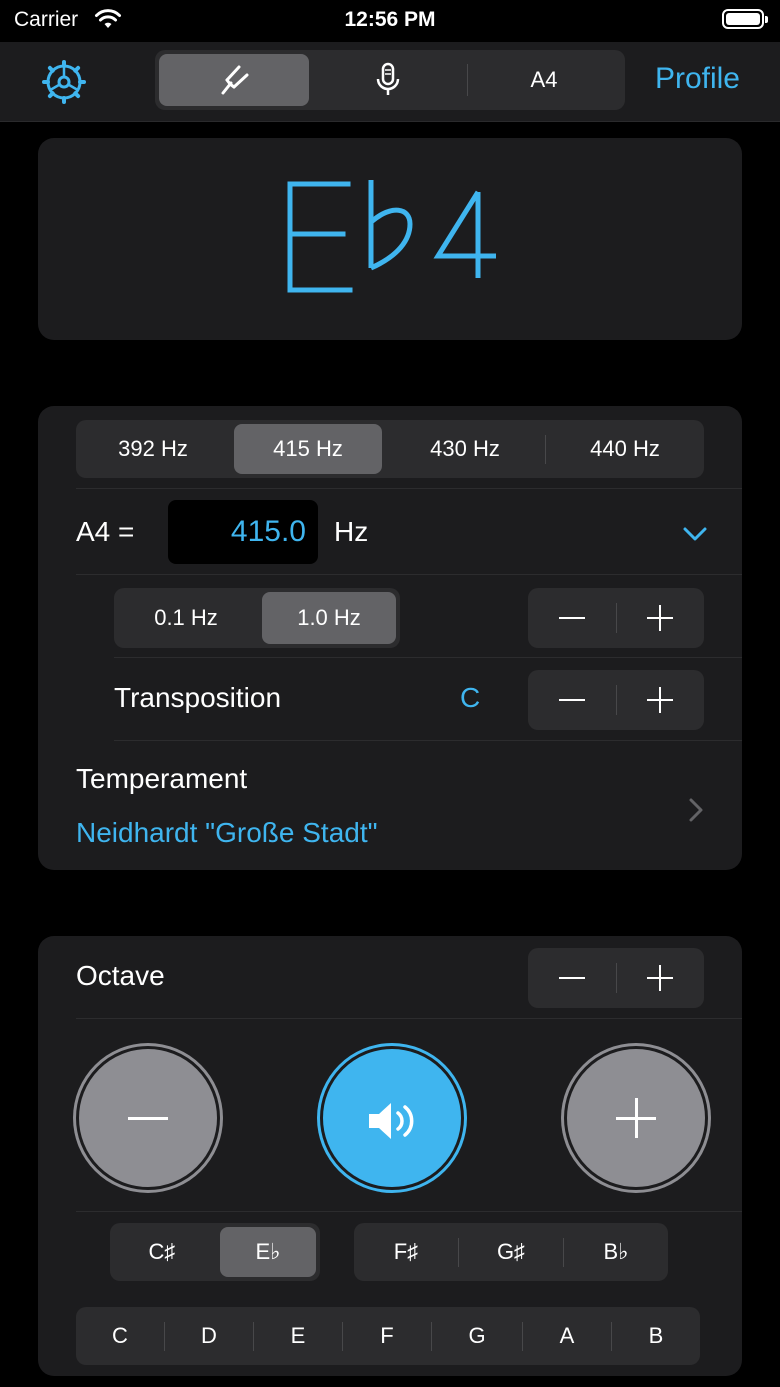  Describe the element at coordinates (465, 449) in the screenshot. I see `preset-430: 430 Hz` at that location.